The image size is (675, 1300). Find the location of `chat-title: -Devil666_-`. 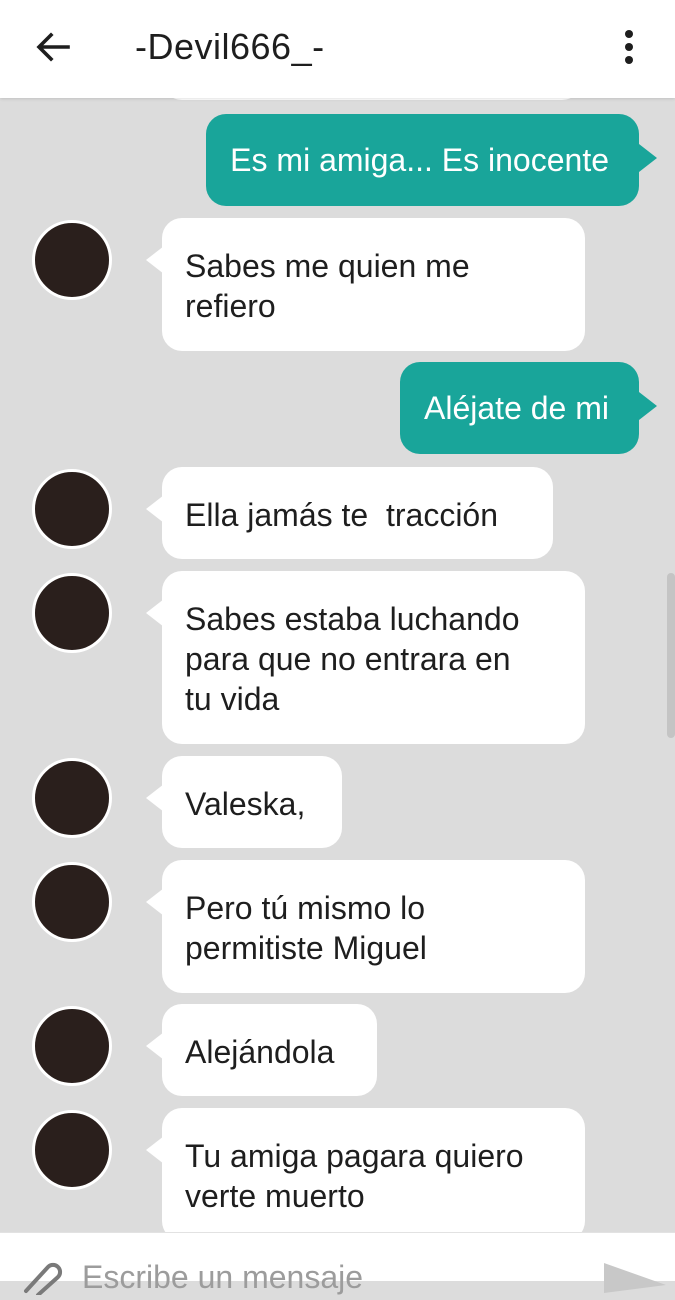

chat-title: -Devil666_- is located at coordinates (230, 46).